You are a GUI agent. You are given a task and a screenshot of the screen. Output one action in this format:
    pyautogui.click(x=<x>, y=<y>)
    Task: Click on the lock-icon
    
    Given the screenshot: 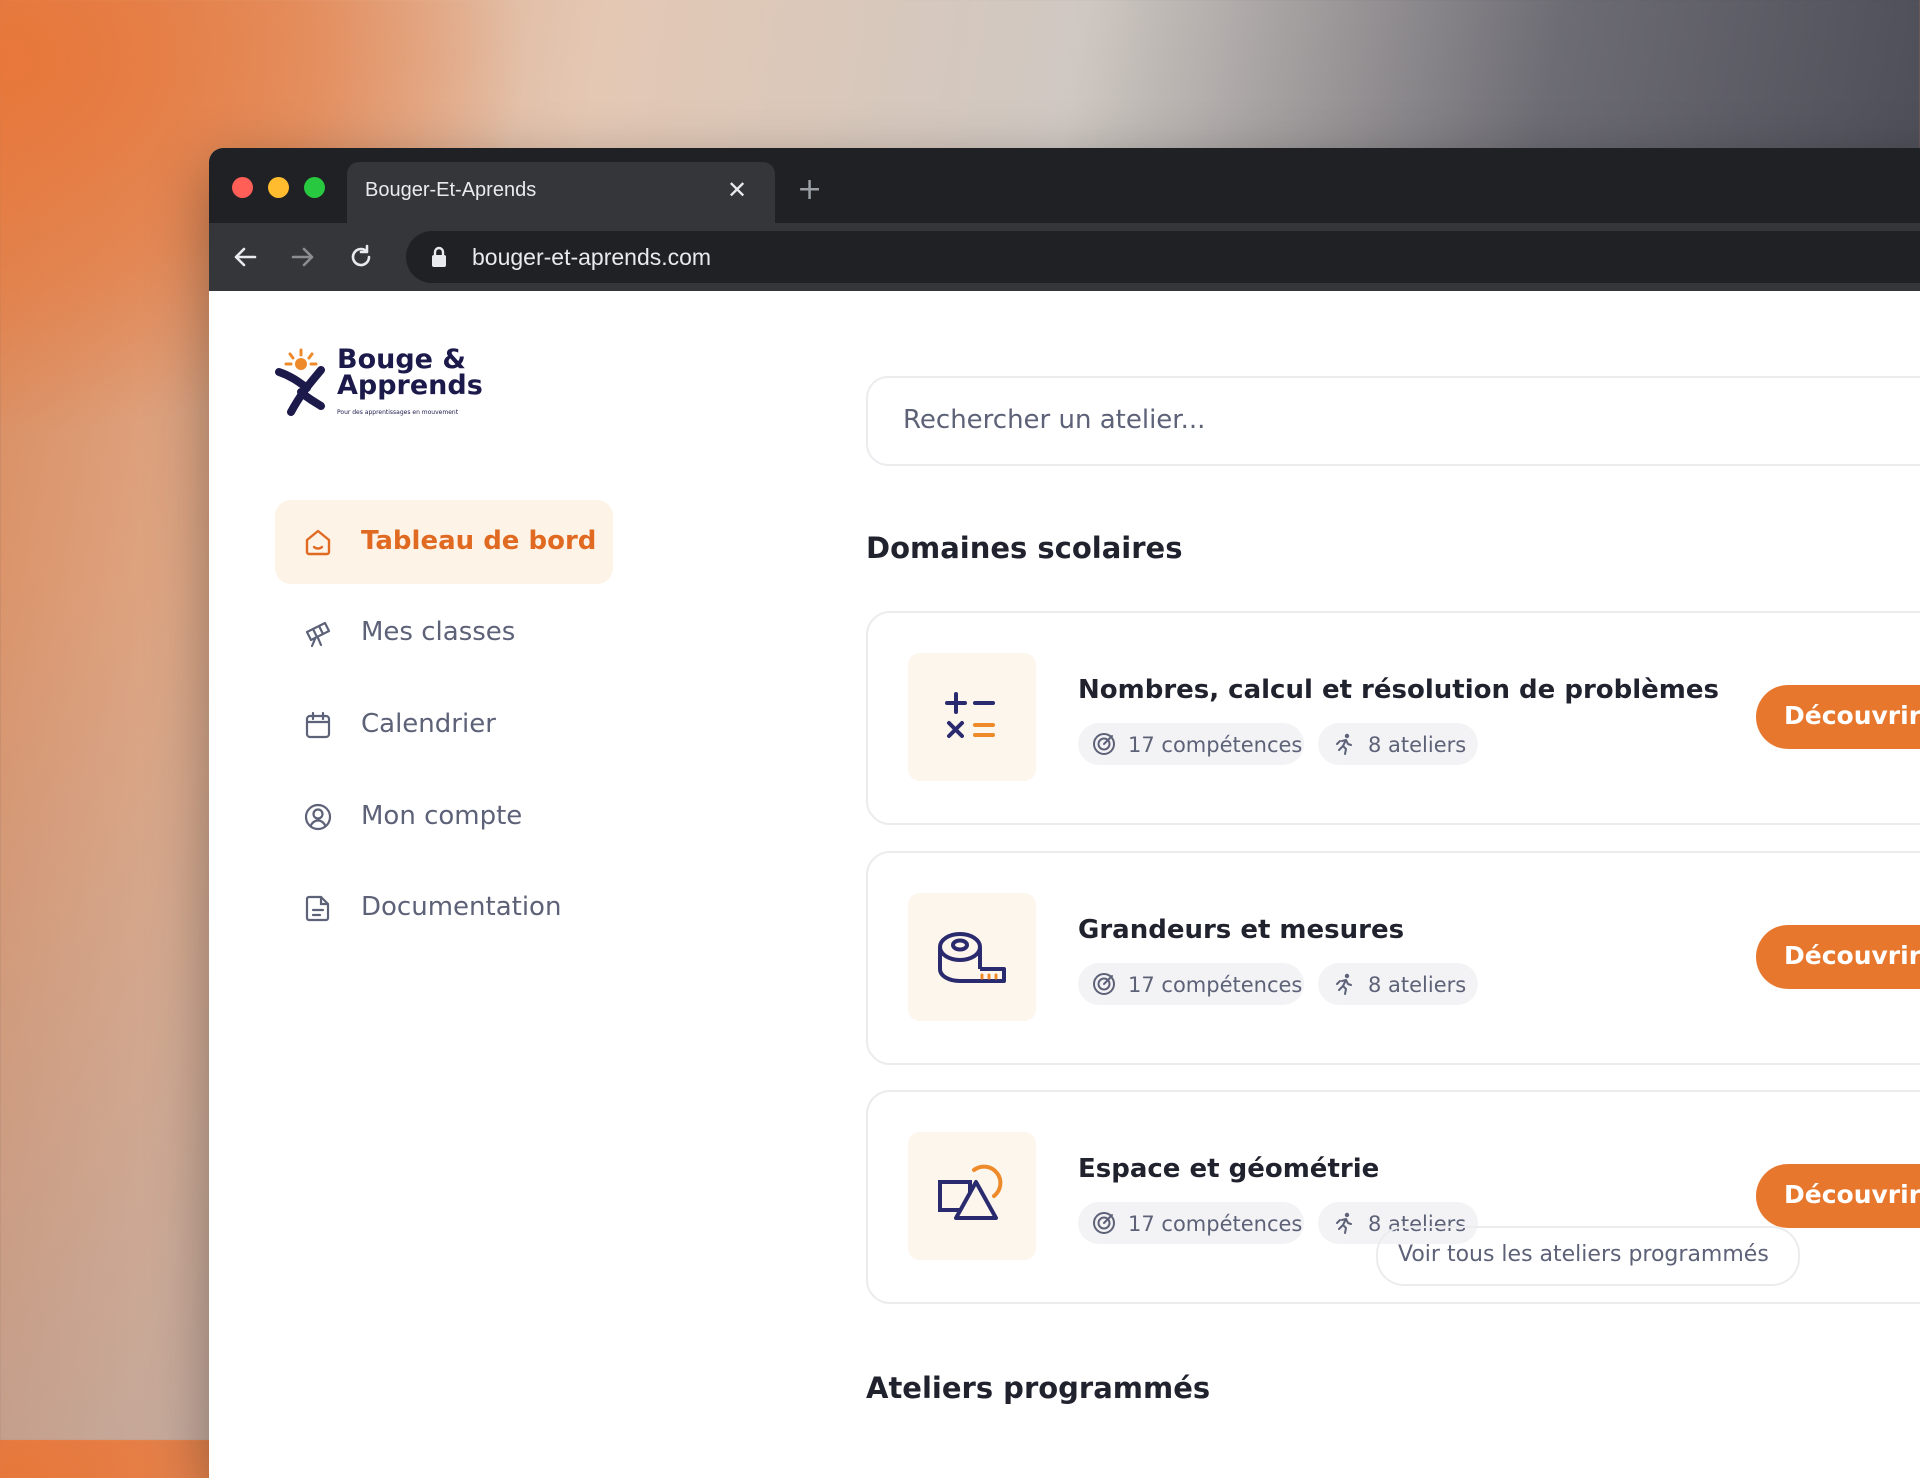 What is the action you would take?
    pyautogui.click(x=439, y=256)
    